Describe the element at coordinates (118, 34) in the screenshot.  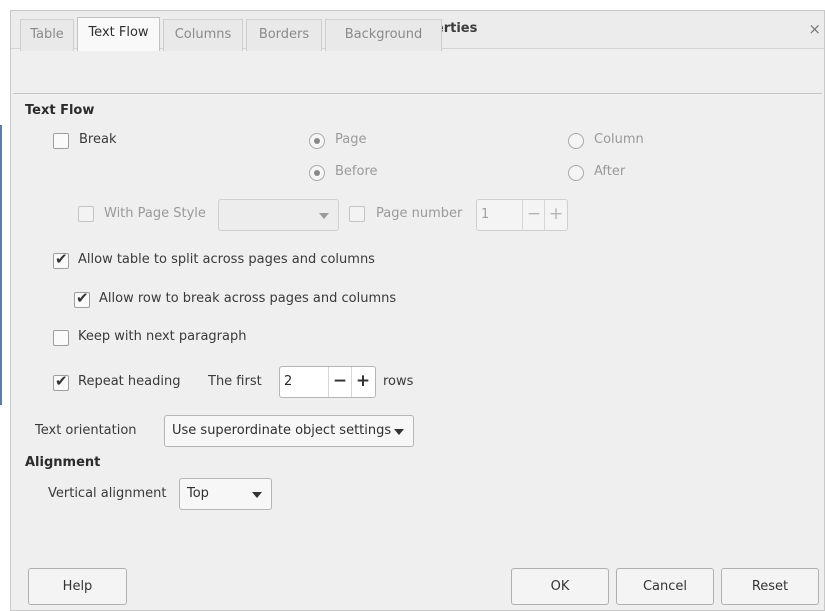
I see `tab-text-flow: Text Flow` at that location.